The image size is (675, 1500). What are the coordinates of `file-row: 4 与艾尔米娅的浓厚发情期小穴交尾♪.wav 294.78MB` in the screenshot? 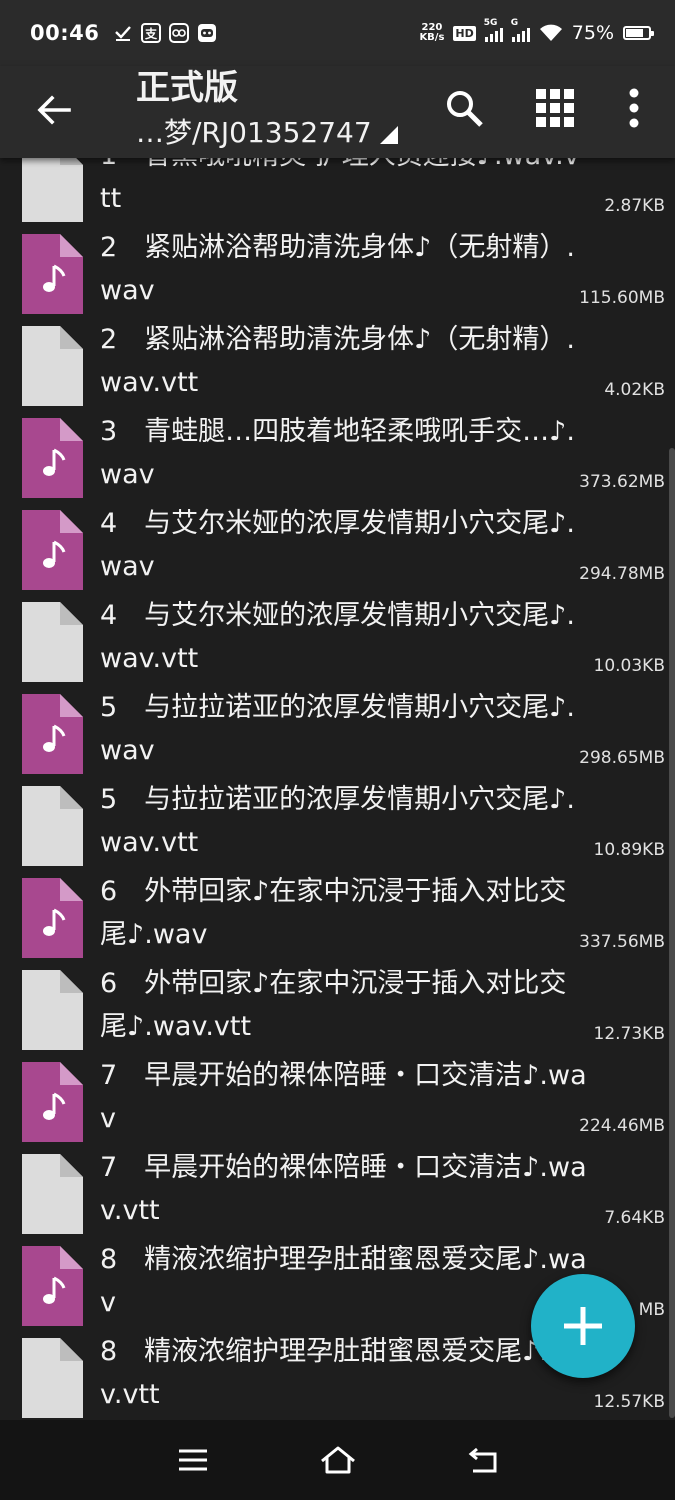 It's located at (337, 552).